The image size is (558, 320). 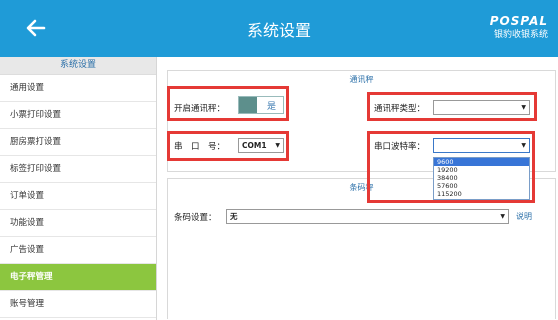 I want to click on sidebar-item-account: 账号管理, so click(x=78, y=304).